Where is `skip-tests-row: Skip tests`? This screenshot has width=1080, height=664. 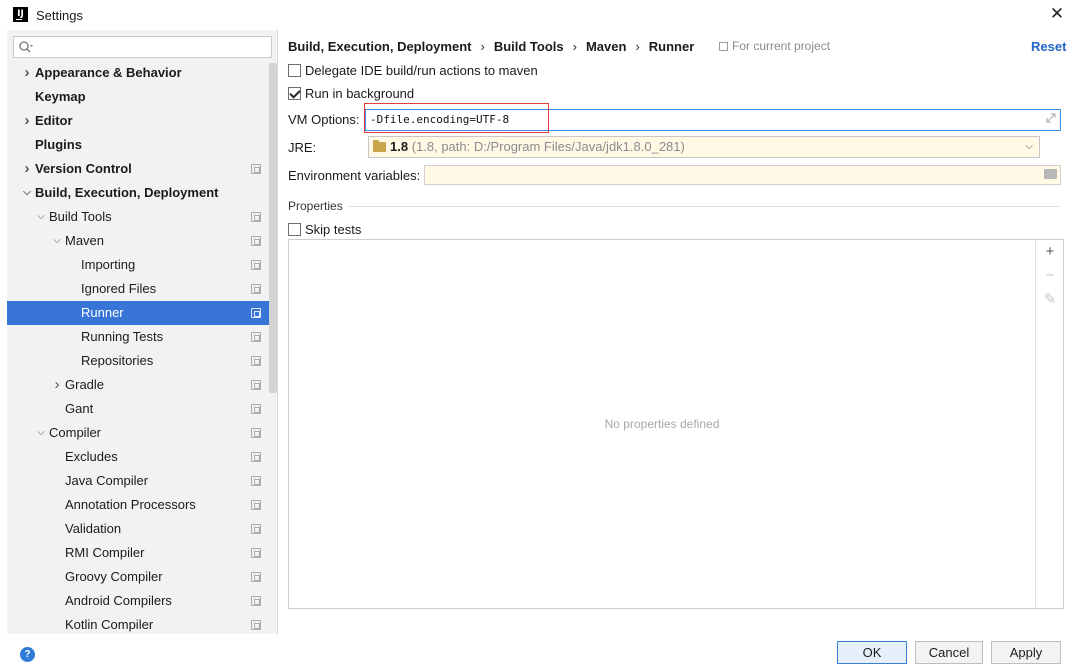
skip-tests-row: Skip tests is located at coordinates (324, 231).